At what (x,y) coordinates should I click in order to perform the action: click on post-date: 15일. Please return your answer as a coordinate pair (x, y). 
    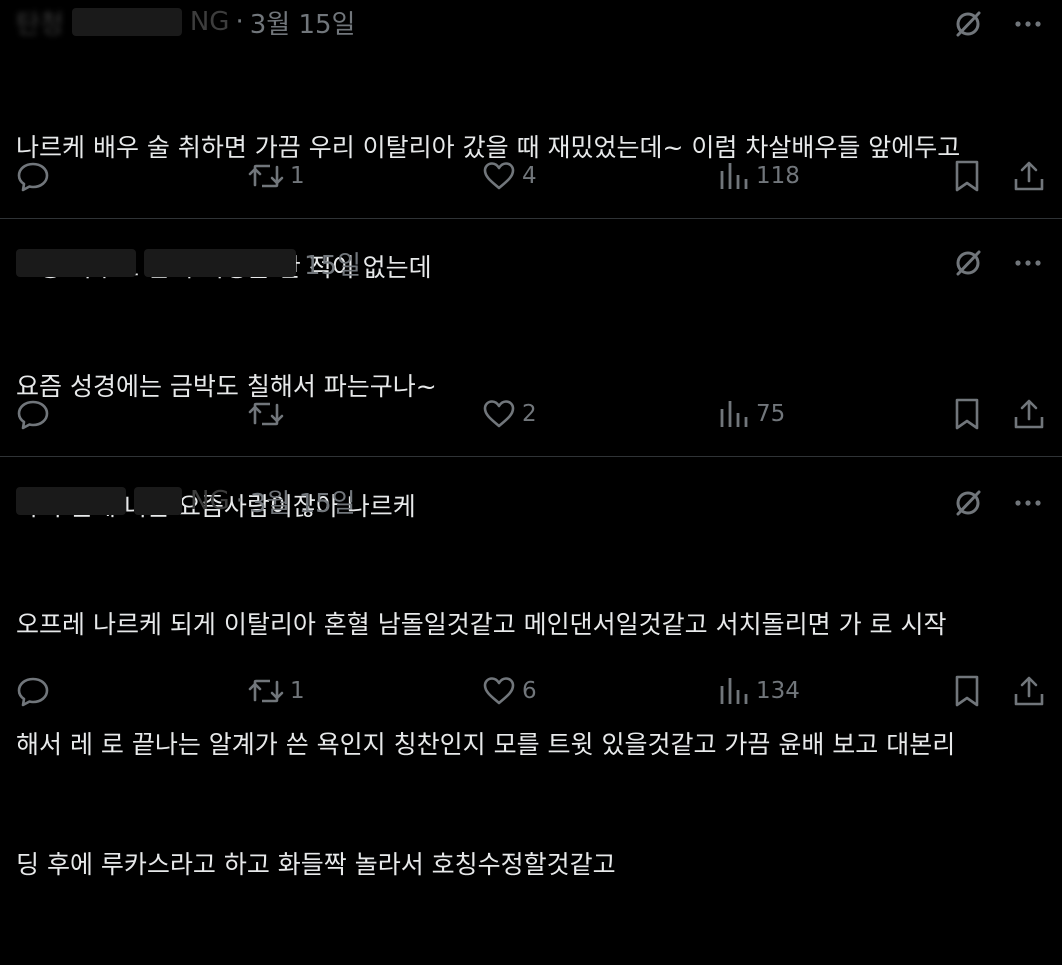
    Looking at the image, I should click on (332, 263).